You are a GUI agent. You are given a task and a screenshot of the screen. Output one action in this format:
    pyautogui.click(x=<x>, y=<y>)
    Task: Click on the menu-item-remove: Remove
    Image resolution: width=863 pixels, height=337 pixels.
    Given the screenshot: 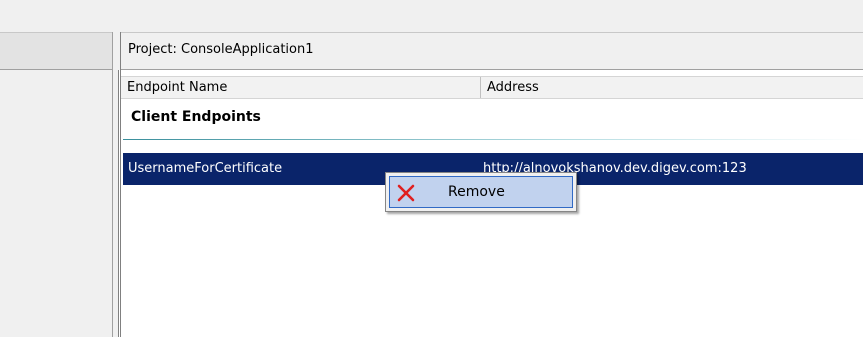 What is the action you would take?
    pyautogui.click(x=481, y=192)
    